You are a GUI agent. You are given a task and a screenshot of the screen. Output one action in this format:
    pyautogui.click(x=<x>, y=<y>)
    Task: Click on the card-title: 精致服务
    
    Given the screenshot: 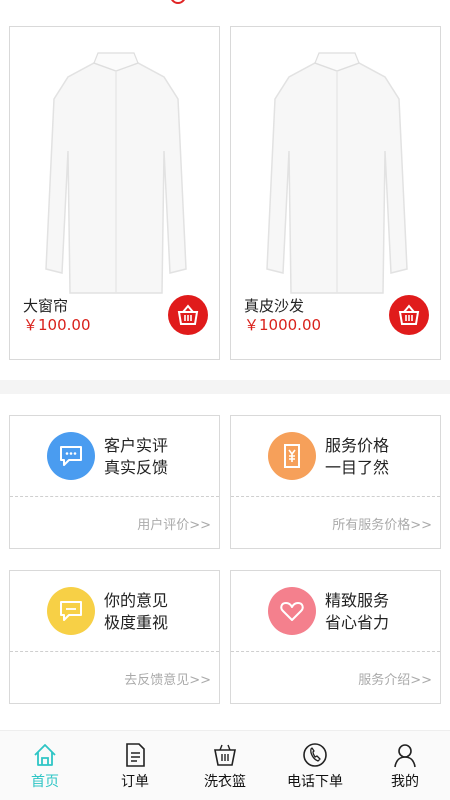 What is the action you would take?
    pyautogui.click(x=357, y=600)
    